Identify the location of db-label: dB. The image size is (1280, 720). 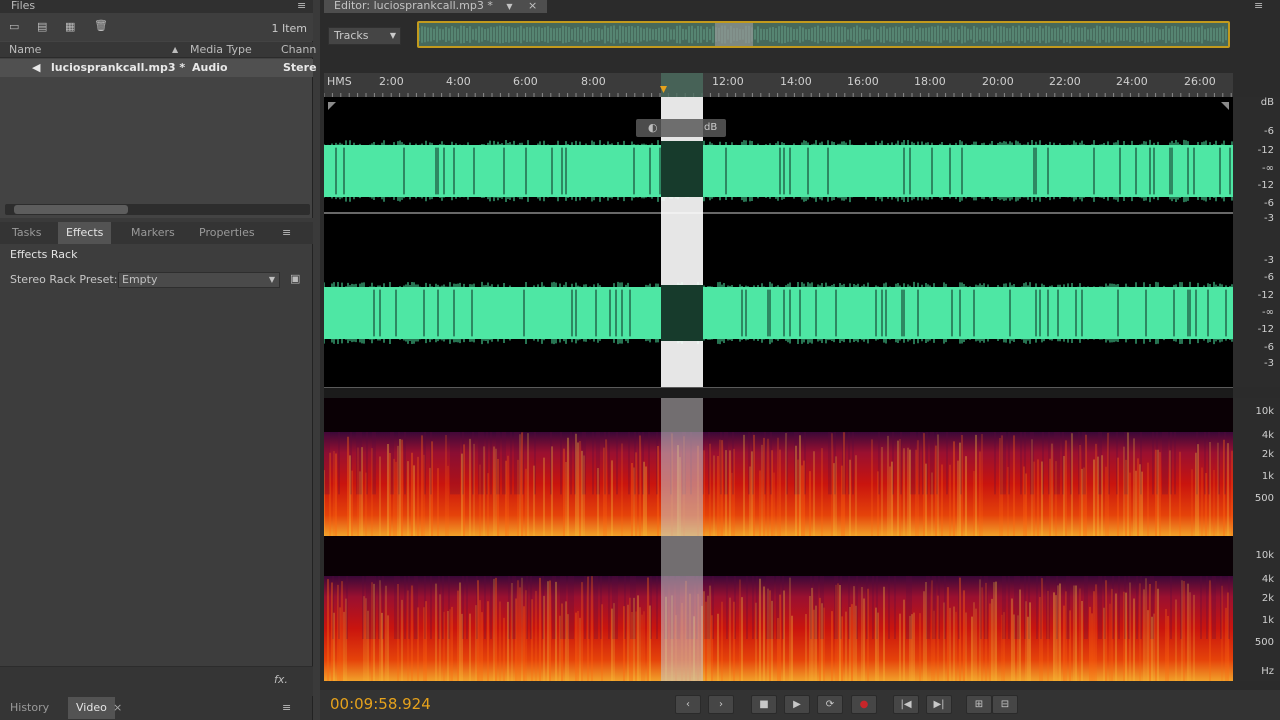
(1267, 102).